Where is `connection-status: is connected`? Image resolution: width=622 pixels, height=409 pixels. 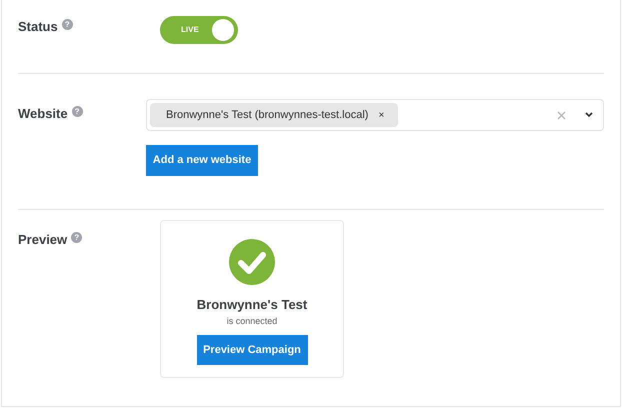
connection-status: is connected is located at coordinates (252, 321).